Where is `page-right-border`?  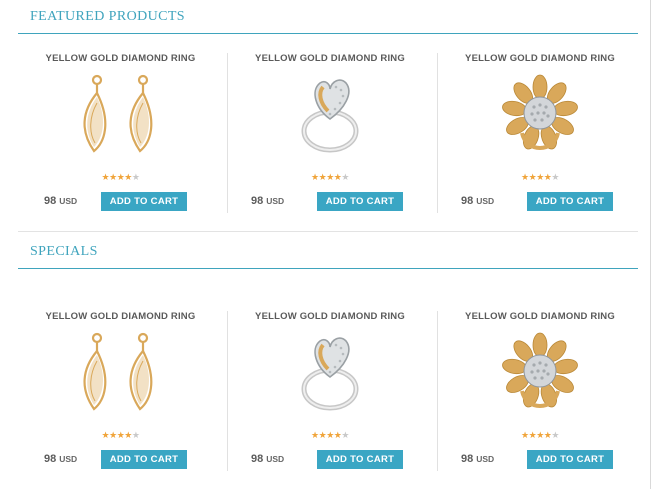 page-right-border is located at coordinates (650, 244).